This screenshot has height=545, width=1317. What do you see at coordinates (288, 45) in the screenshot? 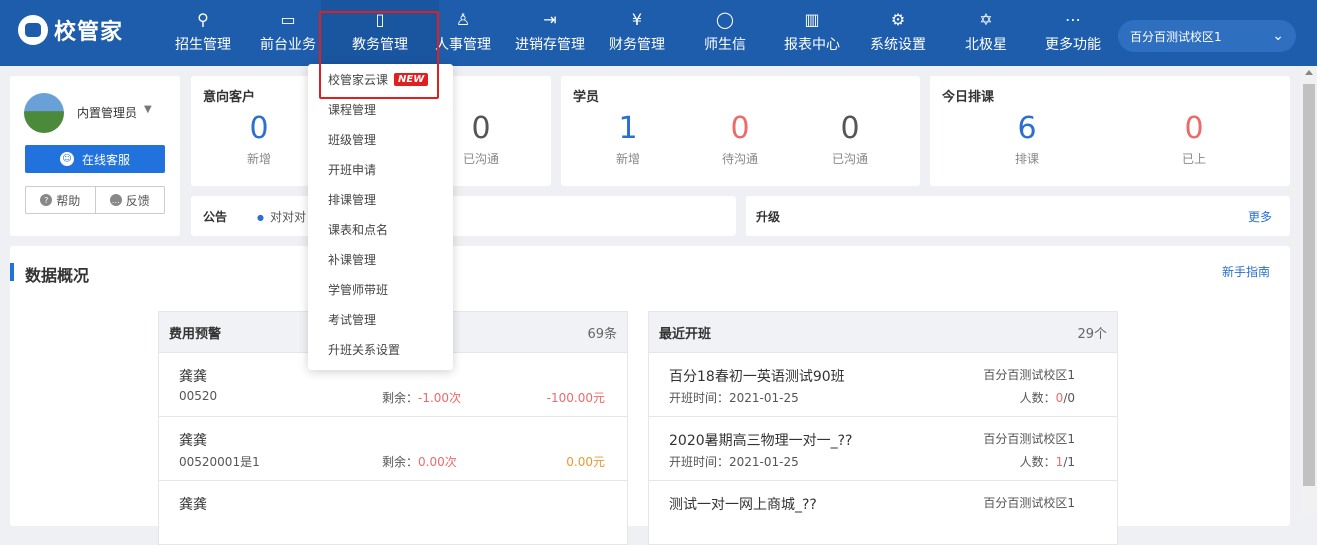
I see `nav-label: 前台业务` at bounding box center [288, 45].